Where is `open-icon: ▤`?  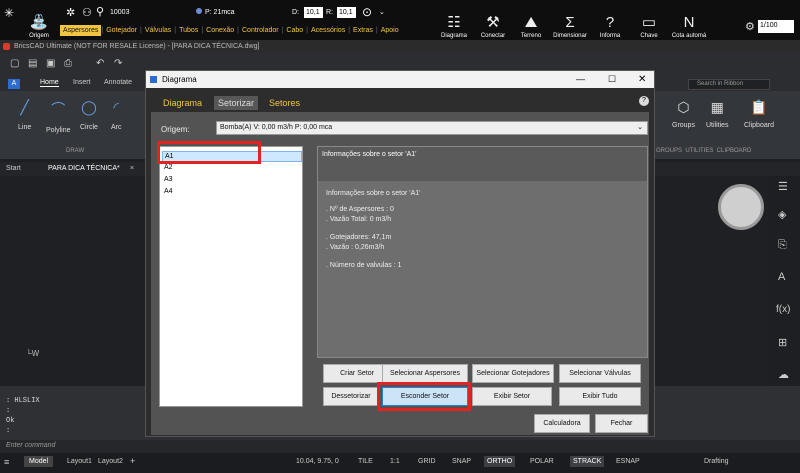 open-icon: ▤ is located at coordinates (32, 63).